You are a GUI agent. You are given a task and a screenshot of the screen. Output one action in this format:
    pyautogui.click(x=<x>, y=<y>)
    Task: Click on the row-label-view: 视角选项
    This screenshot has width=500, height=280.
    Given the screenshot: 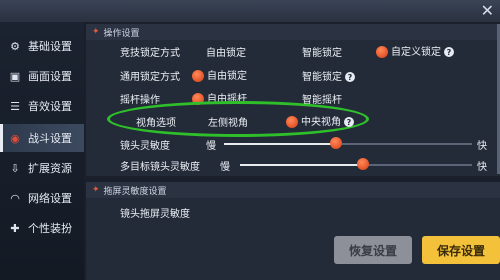 What is the action you would take?
    pyautogui.click(x=156, y=123)
    